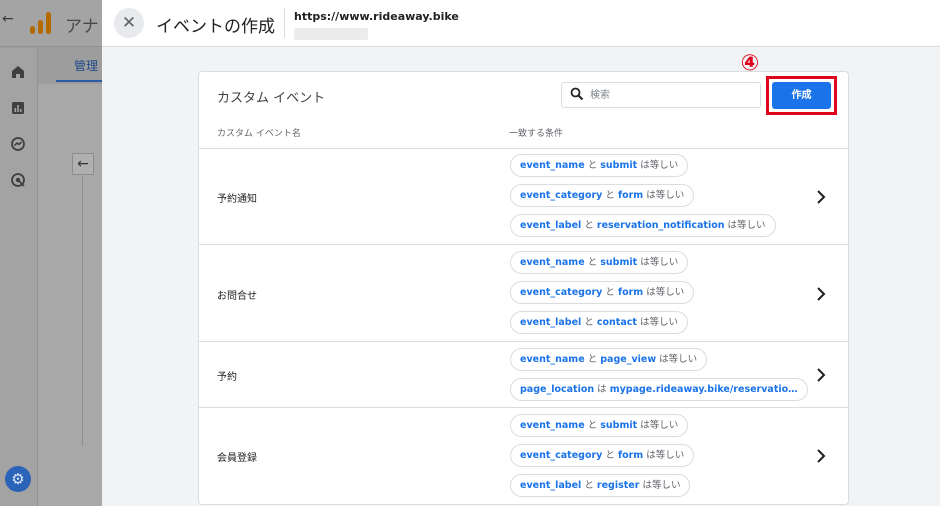 The height and width of the screenshot is (506, 940). What do you see at coordinates (86, 65) in the screenshot?
I see `tab-admin: 管理` at bounding box center [86, 65].